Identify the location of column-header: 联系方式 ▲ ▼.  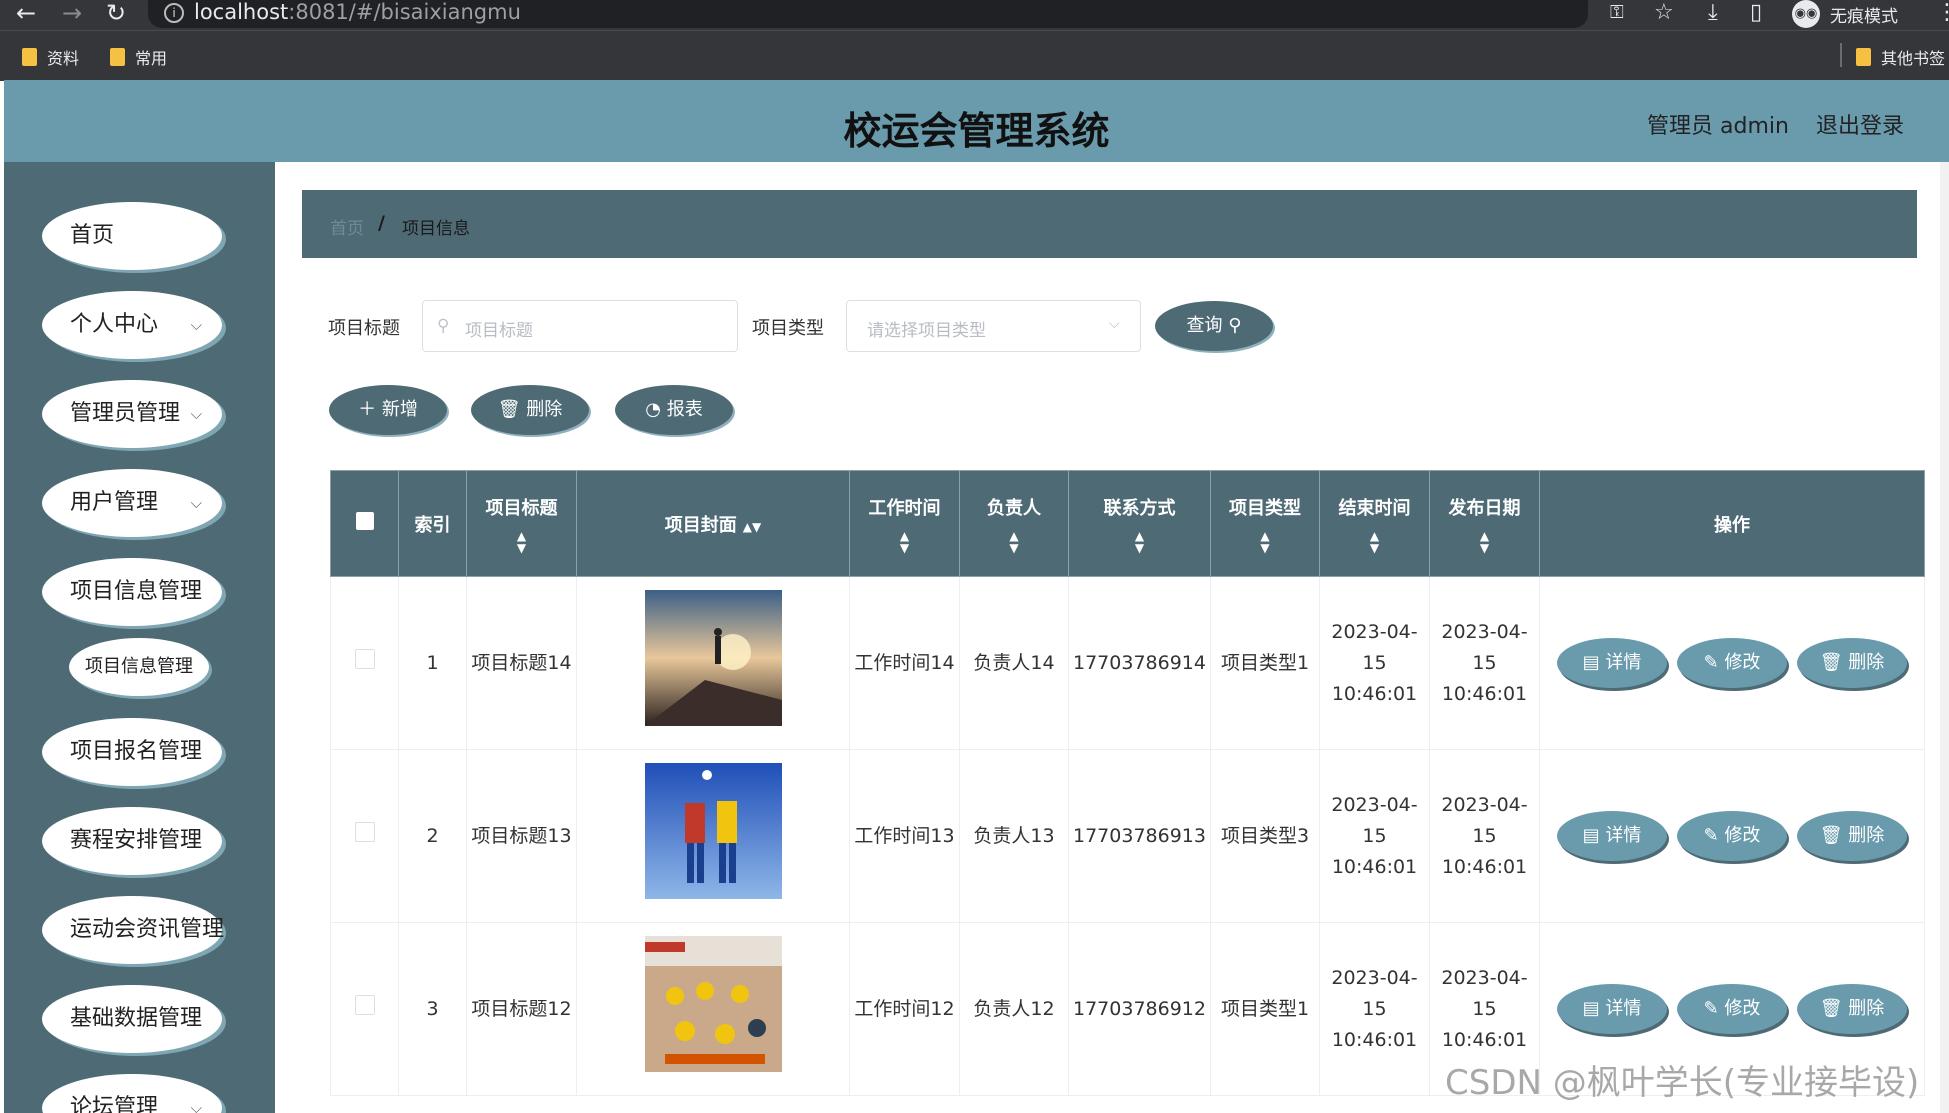
(1139, 523).